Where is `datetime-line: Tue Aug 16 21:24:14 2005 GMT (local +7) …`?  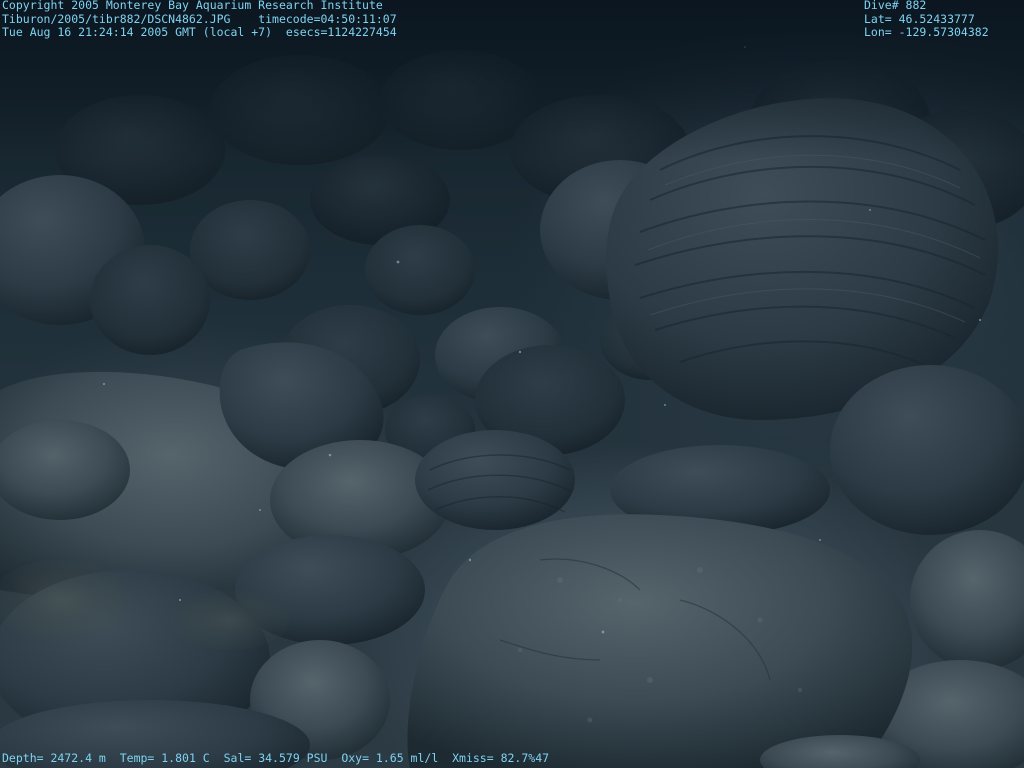 datetime-line: Tue Aug 16 21:24:14 2005 GMT (local +7) … is located at coordinates (199, 32).